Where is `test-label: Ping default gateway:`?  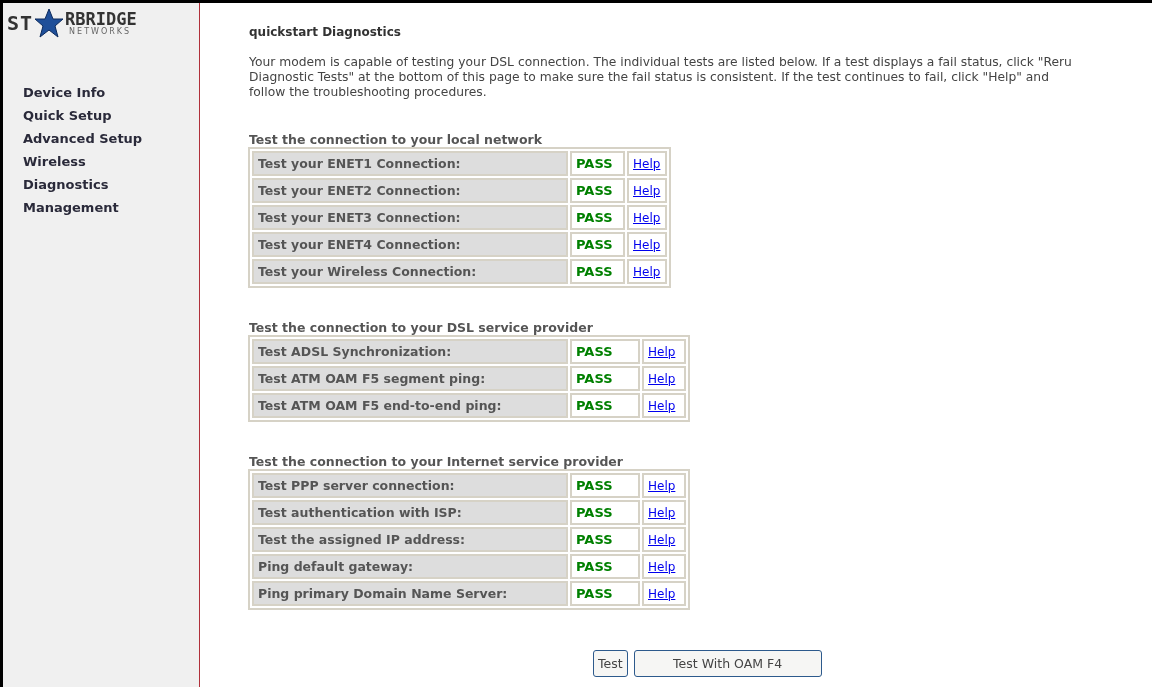
test-label: Ping default gateway: is located at coordinates (410, 566).